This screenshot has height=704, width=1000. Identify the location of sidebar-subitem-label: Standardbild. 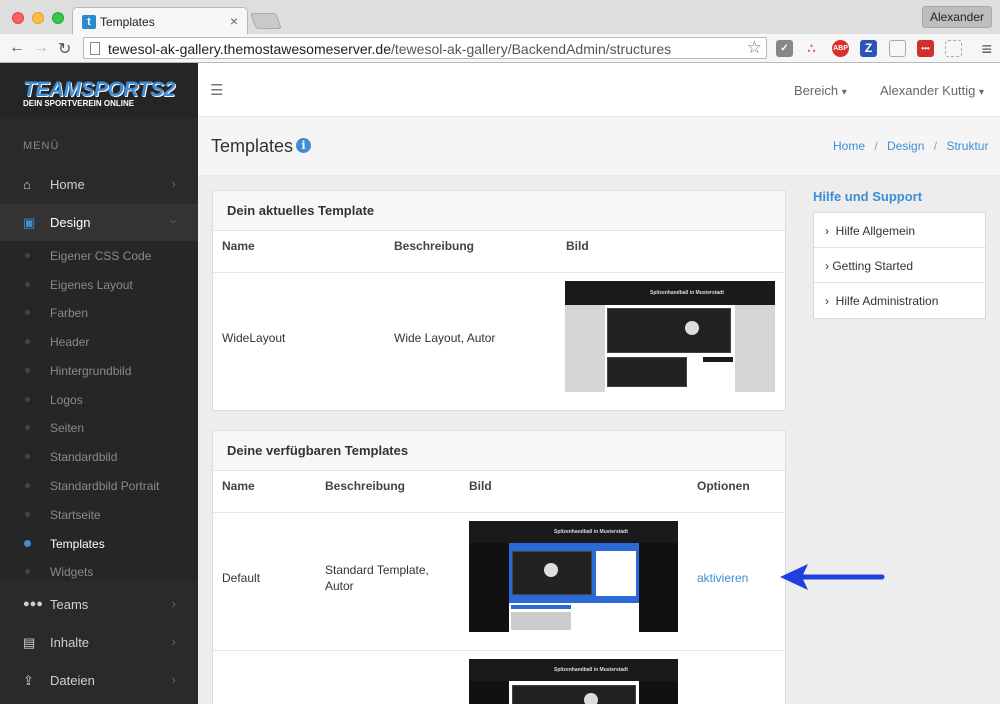
(84, 457).